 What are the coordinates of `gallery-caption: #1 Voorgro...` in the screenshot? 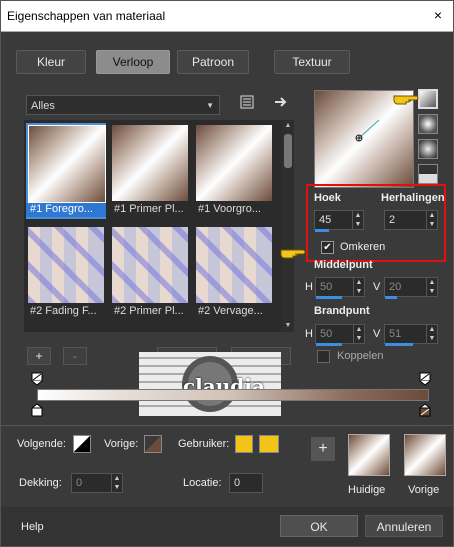 It's located at (229, 209).